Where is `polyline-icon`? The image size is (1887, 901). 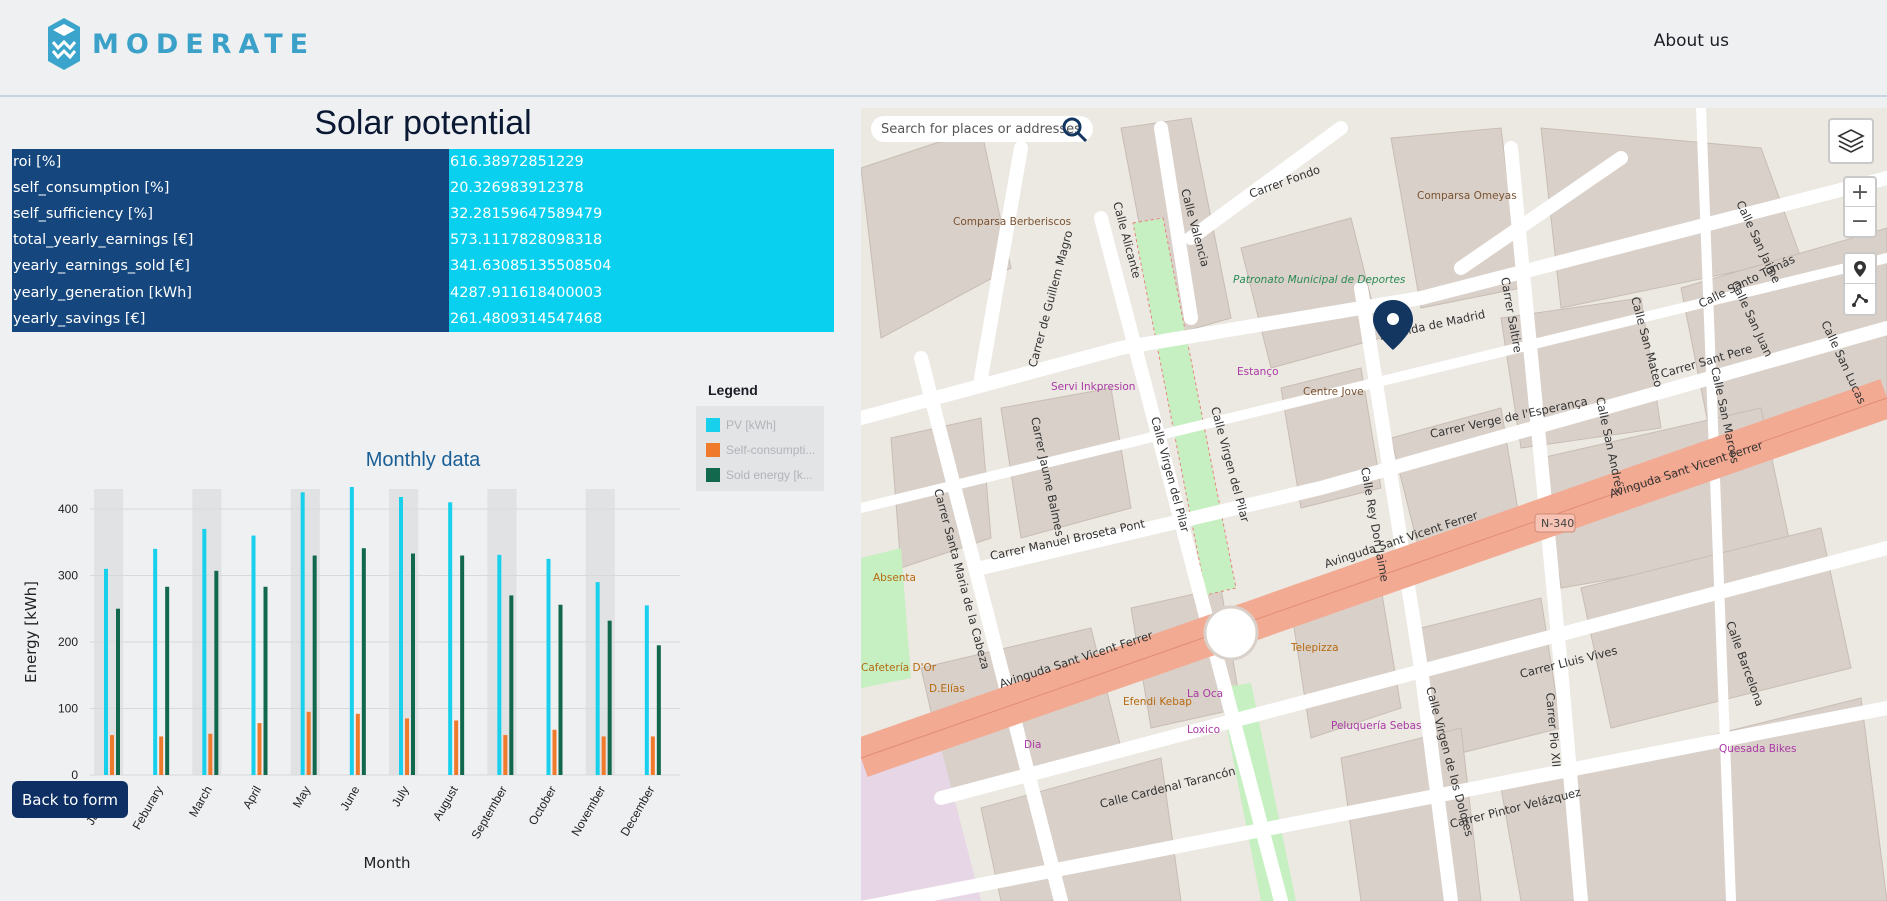
polyline-icon is located at coordinates (1860, 300).